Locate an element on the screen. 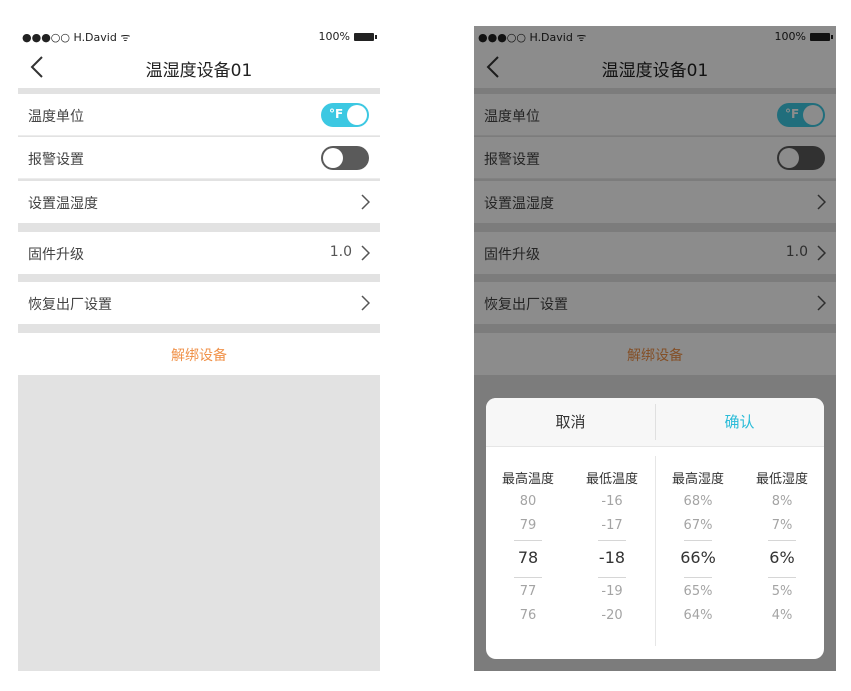  picker-option: -17 is located at coordinates (612, 526).